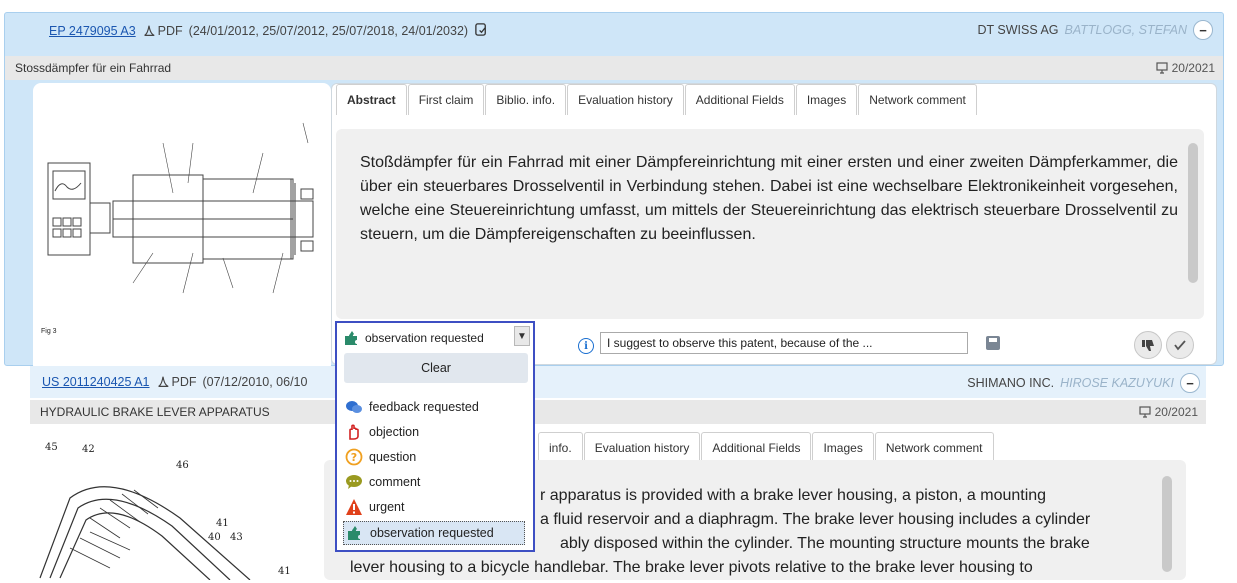 The width and height of the screenshot is (1237, 583). I want to click on tab-abstract: Abstract, so click(371, 99).